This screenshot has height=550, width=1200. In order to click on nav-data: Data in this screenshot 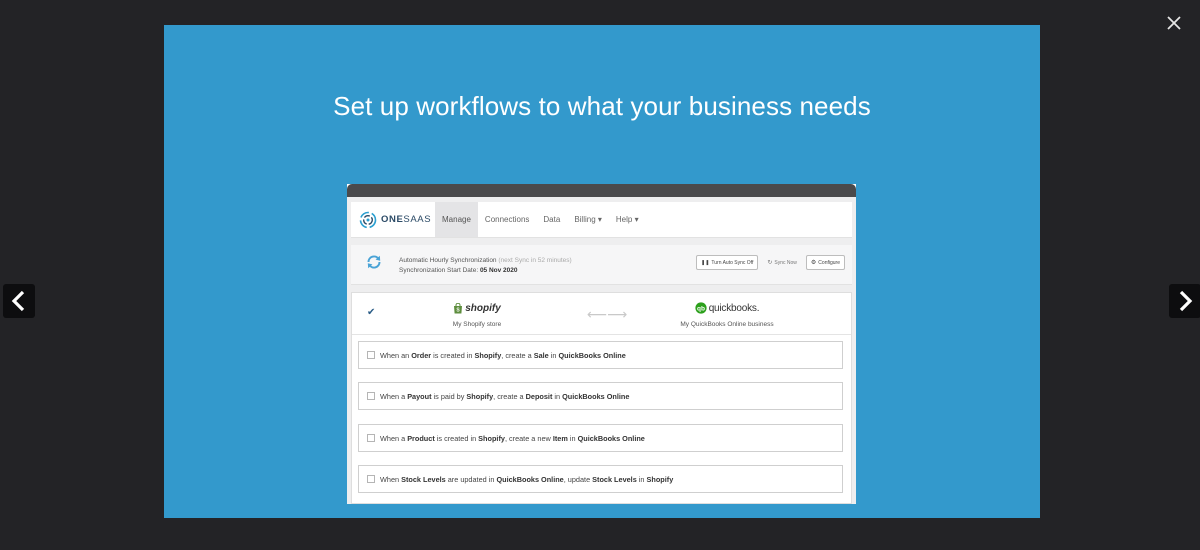, I will do `click(551, 219)`.